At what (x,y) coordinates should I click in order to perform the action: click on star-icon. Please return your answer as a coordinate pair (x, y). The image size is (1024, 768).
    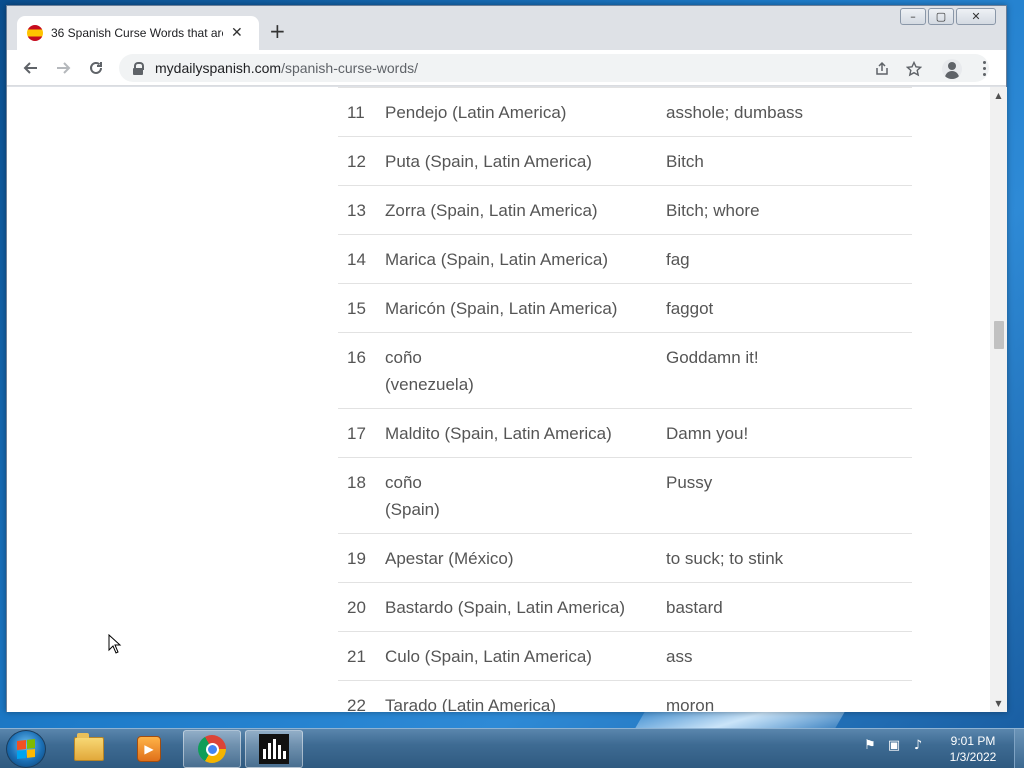
    Looking at the image, I should click on (914, 69).